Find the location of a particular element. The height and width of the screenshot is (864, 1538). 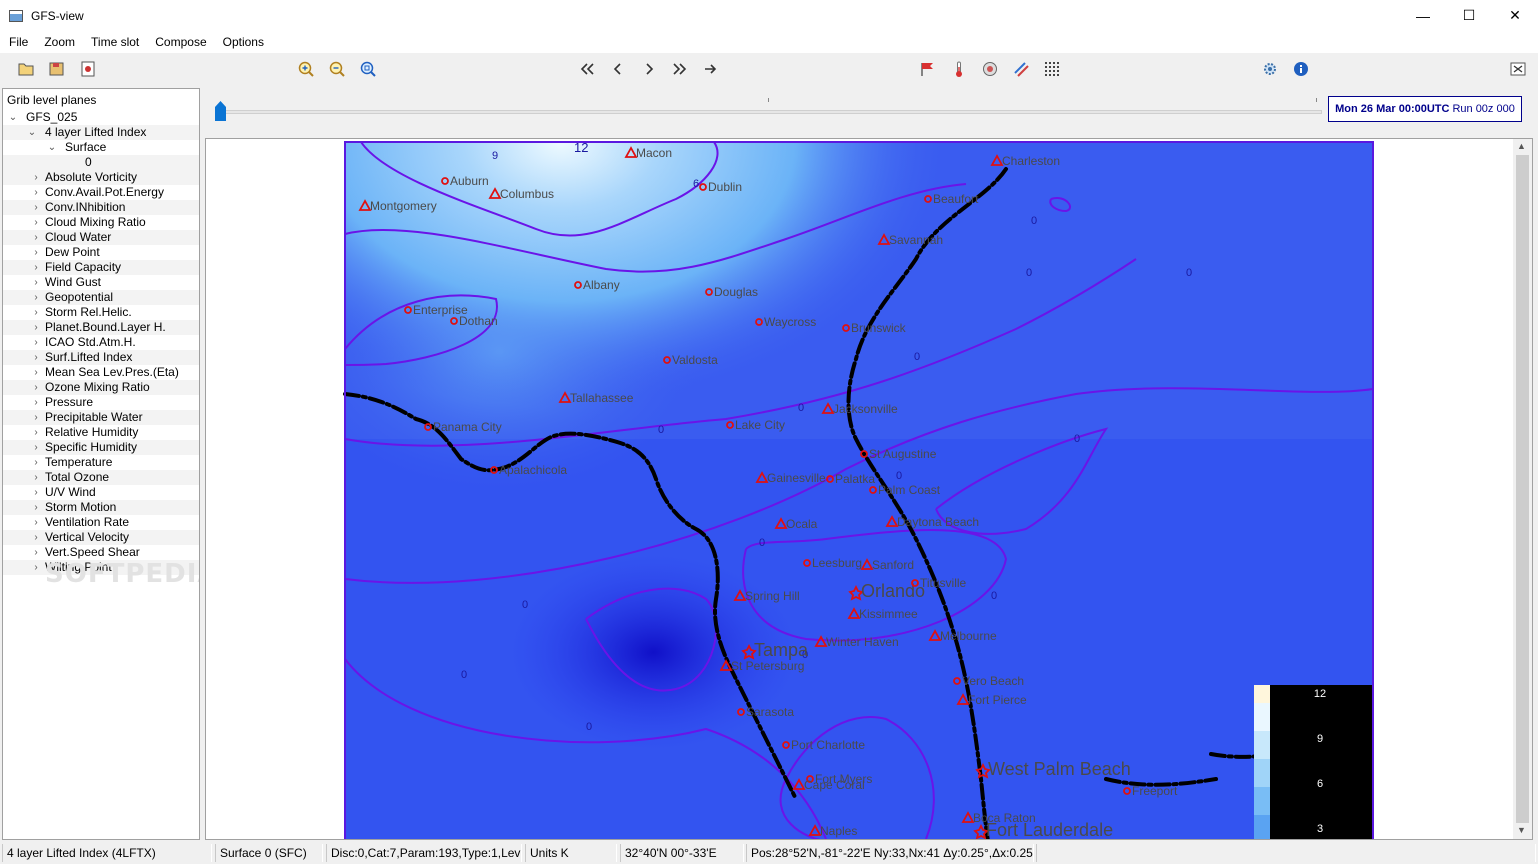

tree-item-param: › Conv.INhibition is located at coordinates (101, 207).